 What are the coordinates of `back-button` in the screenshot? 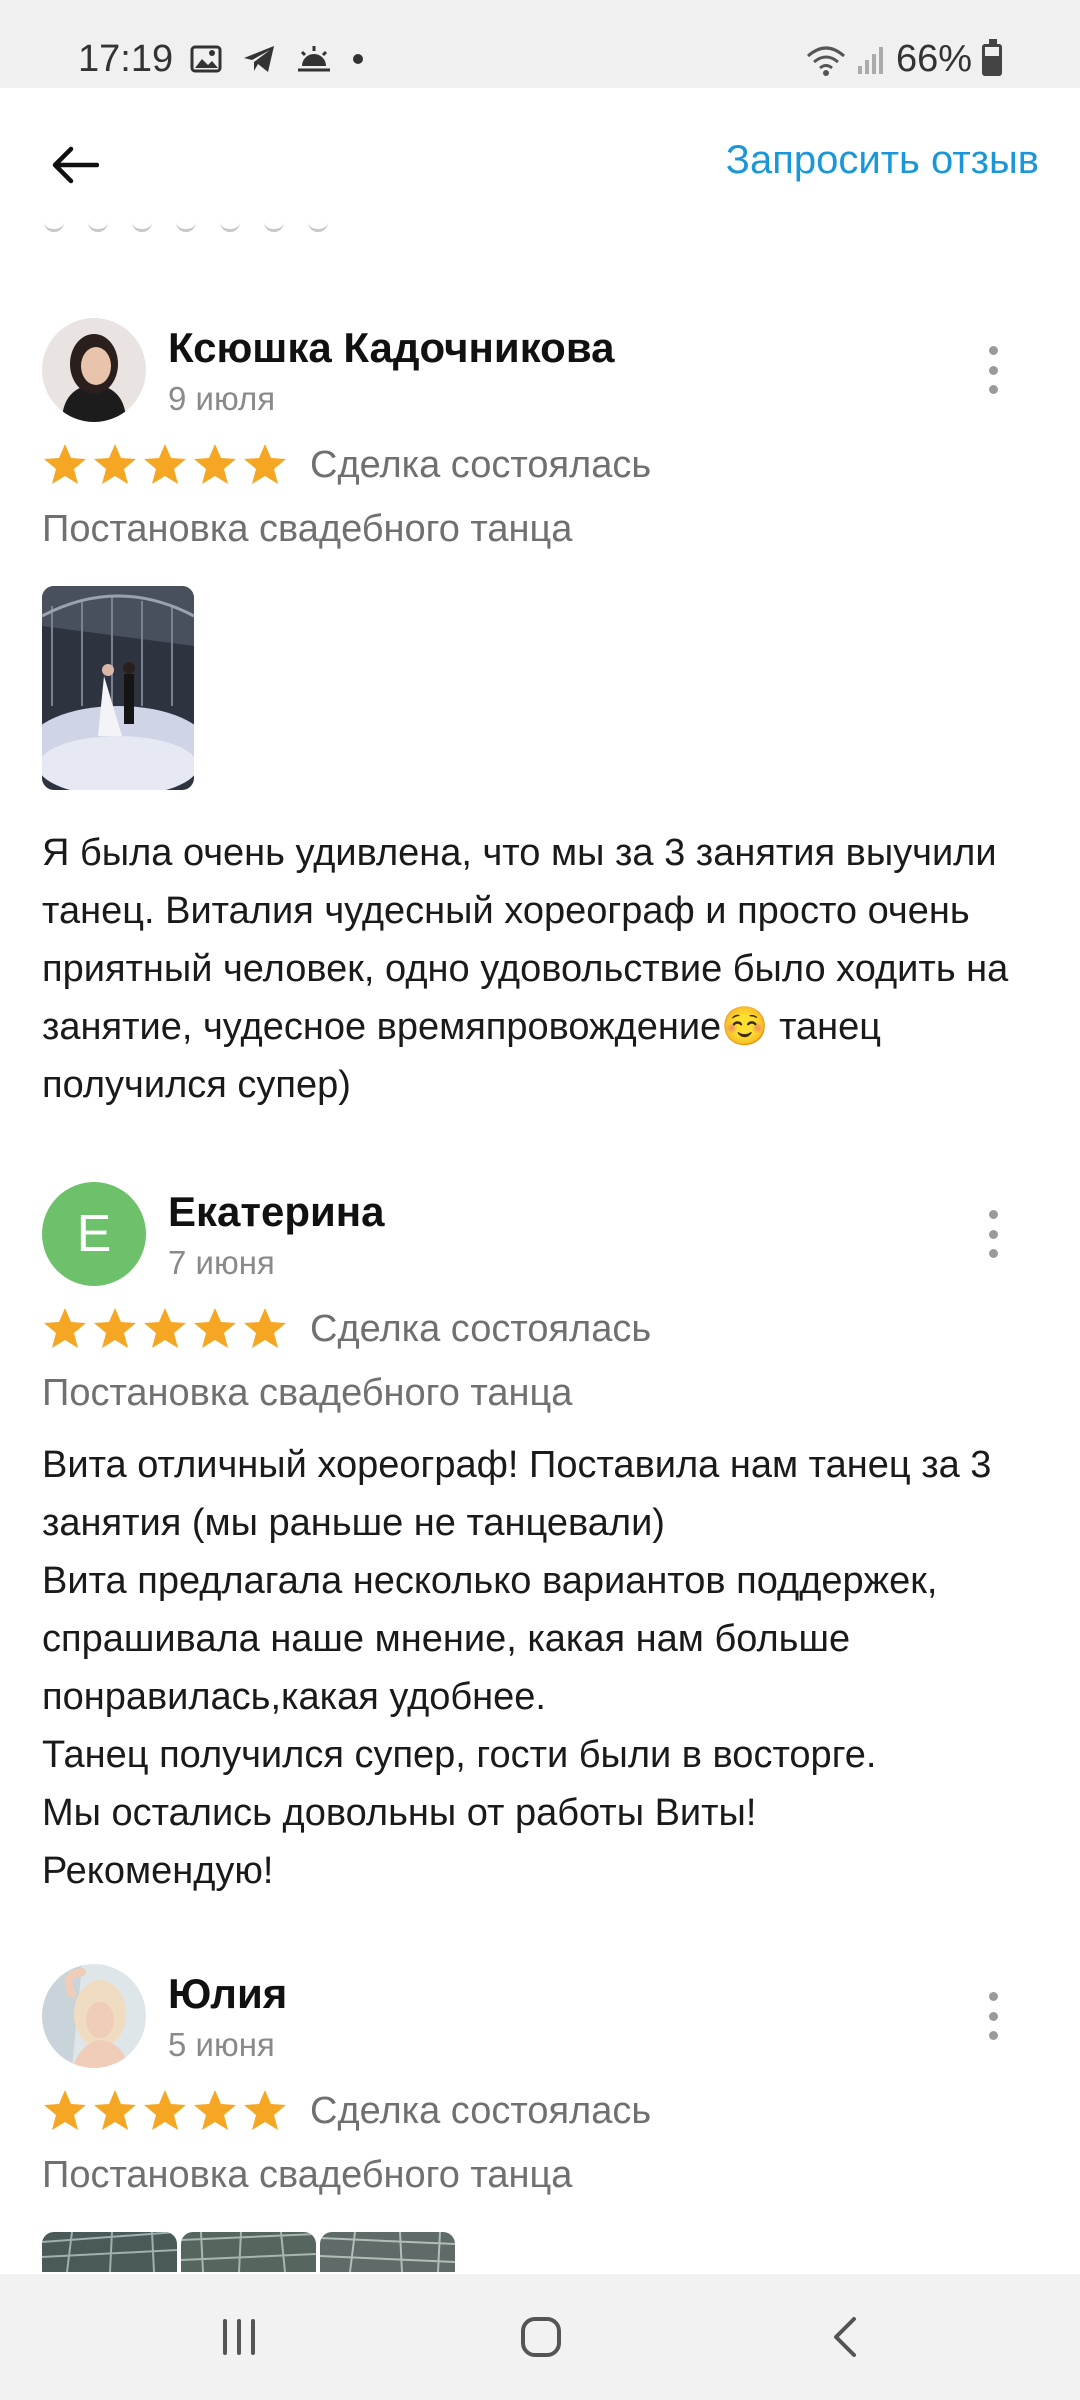 It's located at (75, 165).